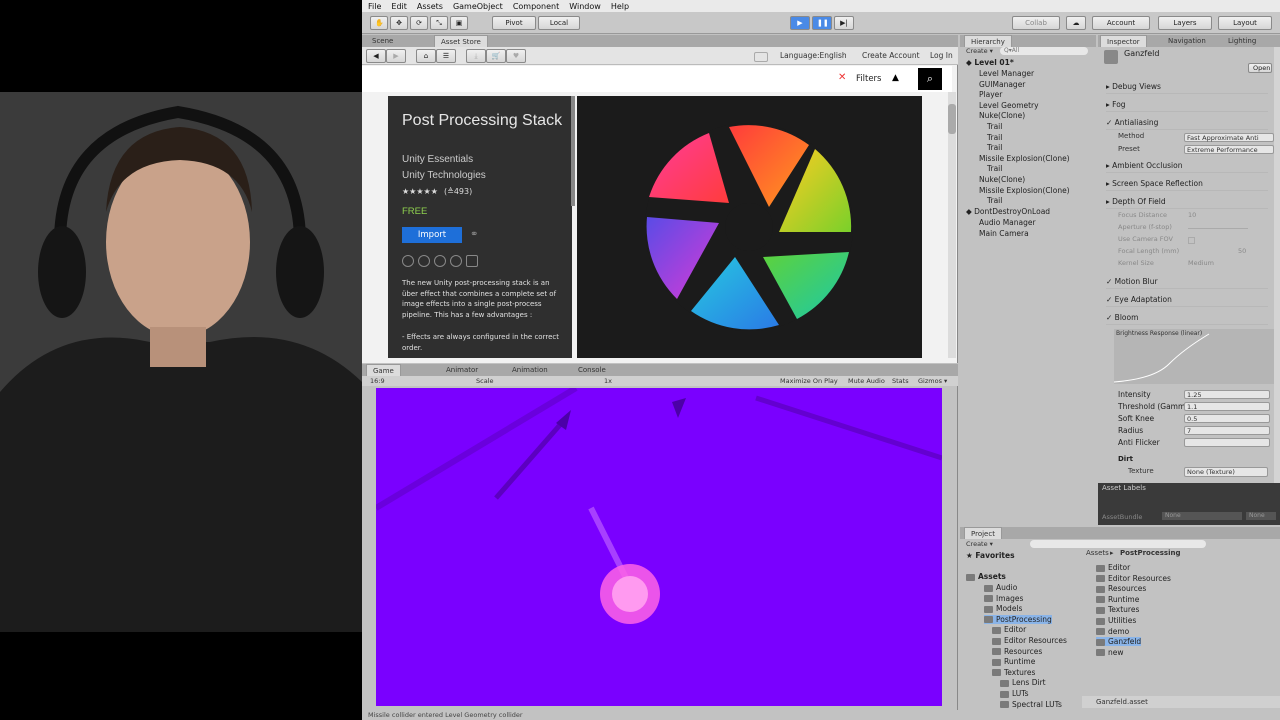 The image size is (1280, 720). I want to click on bloom-field-value: 0.5, so click(1227, 418).